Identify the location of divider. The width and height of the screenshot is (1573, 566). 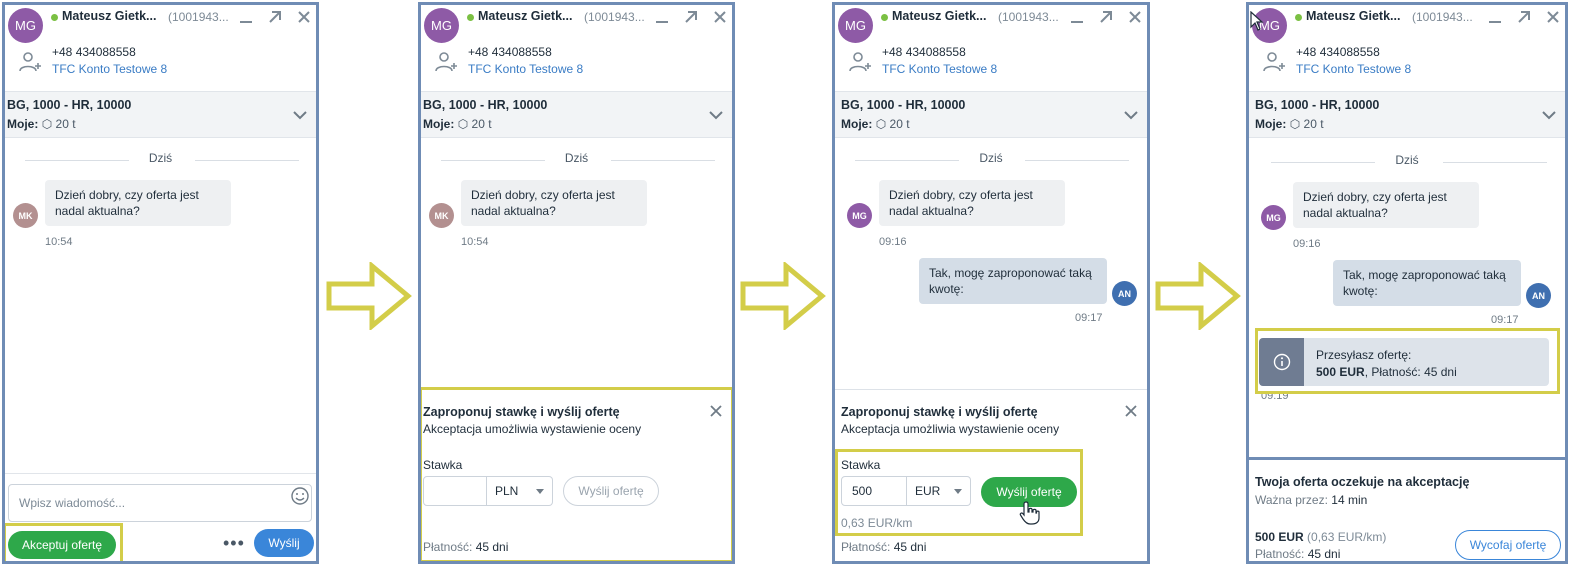
(1077, 160).